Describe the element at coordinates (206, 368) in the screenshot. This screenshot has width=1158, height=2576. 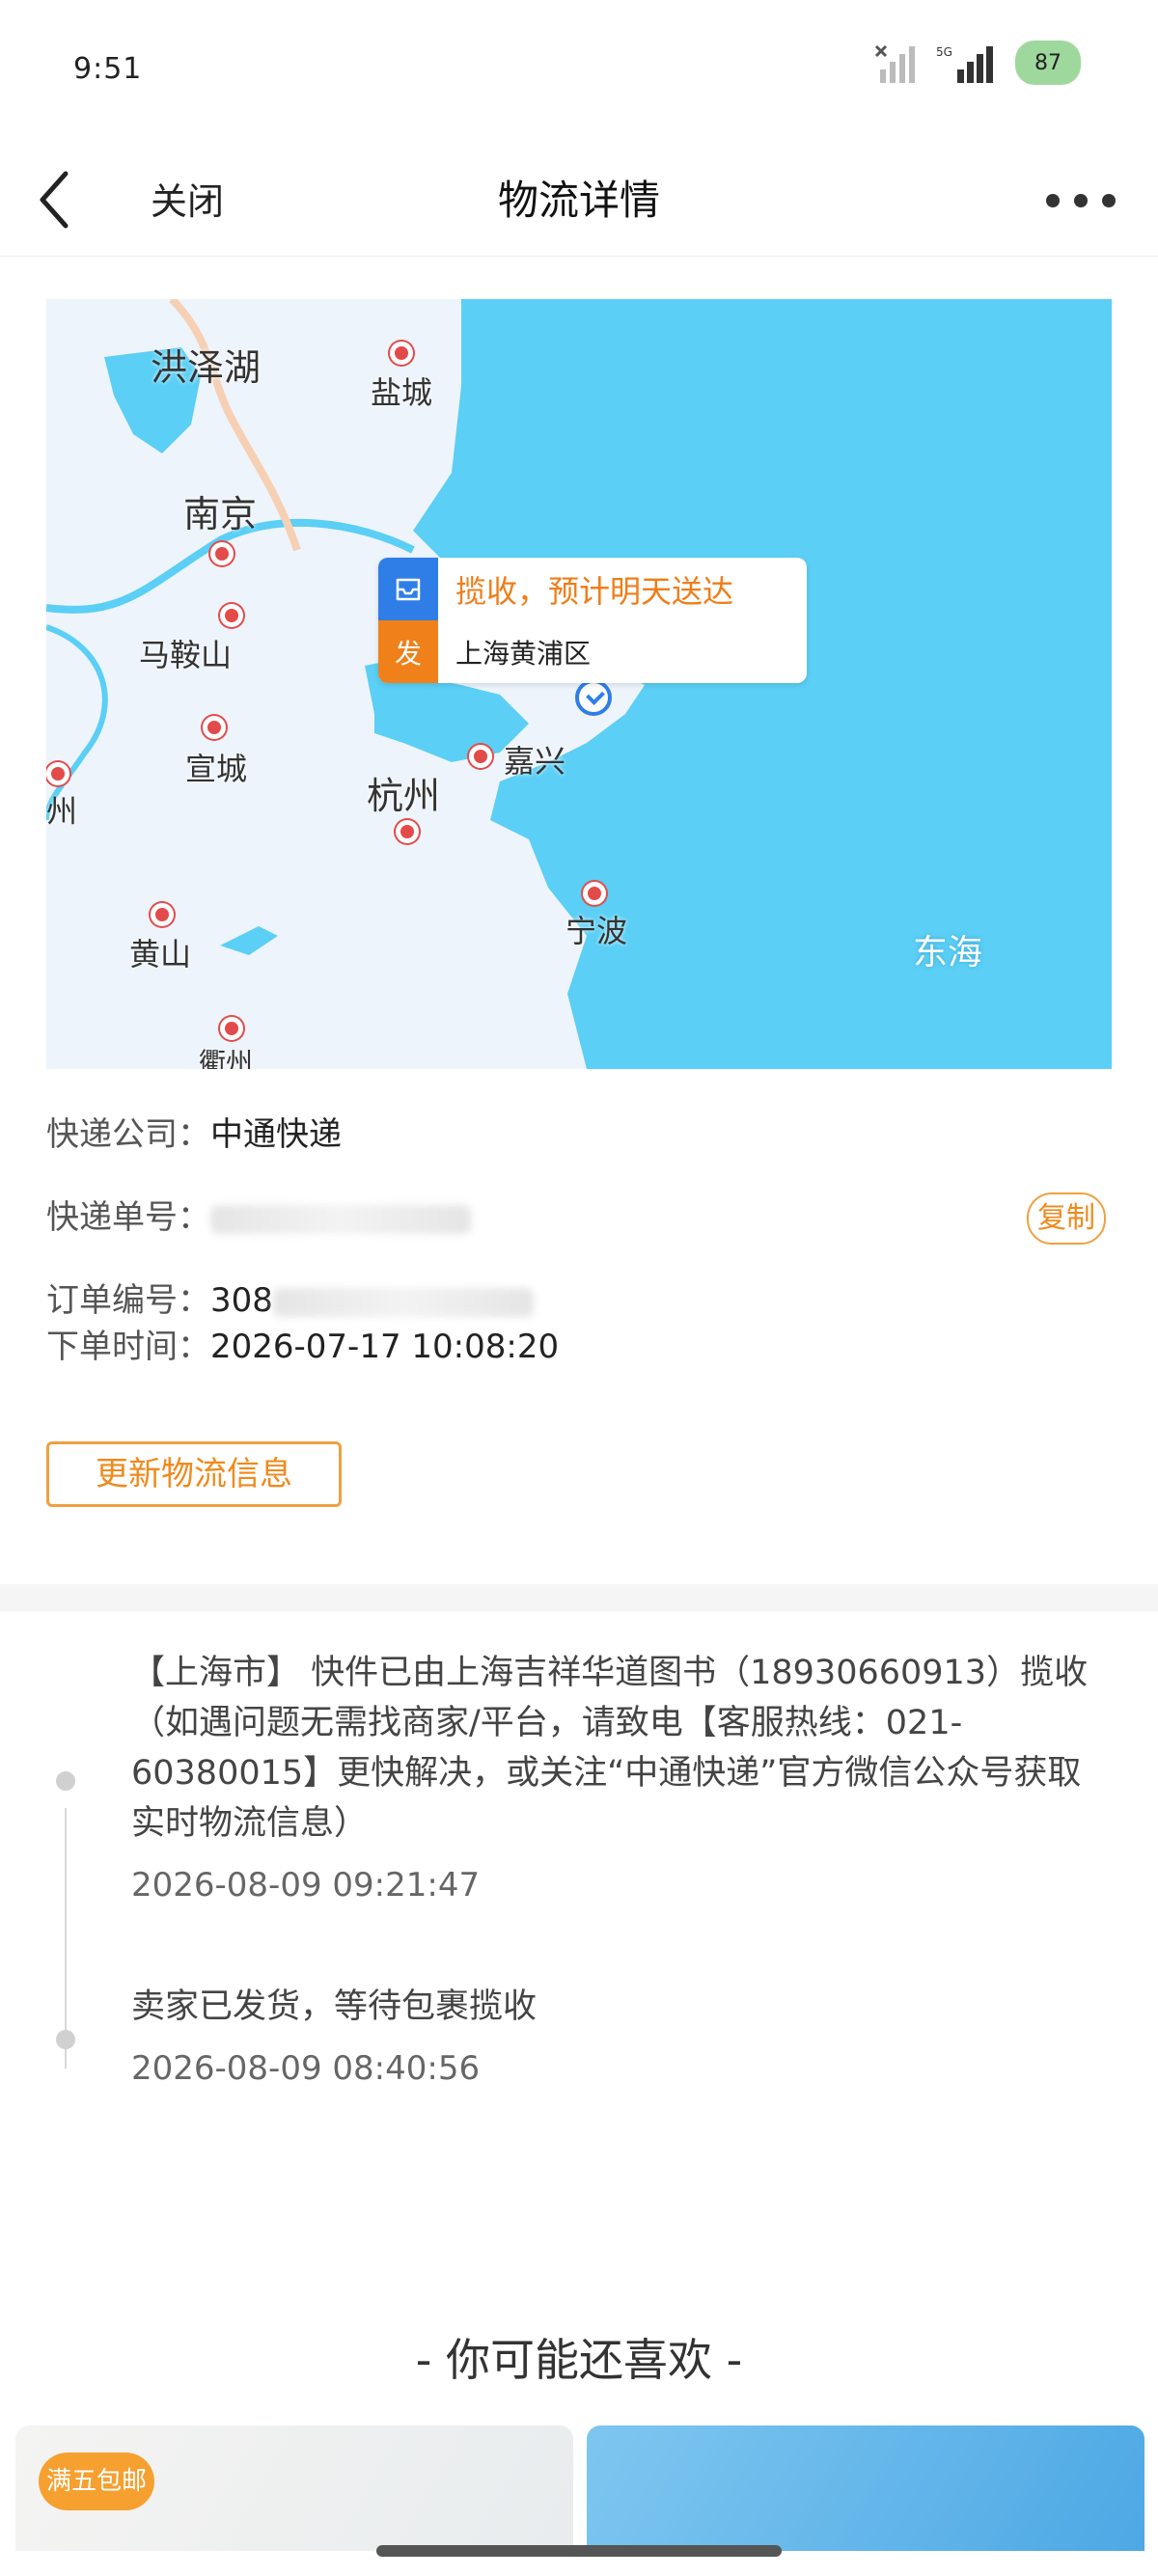
I see `map-label-hongzehu: 洪泽湖` at that location.